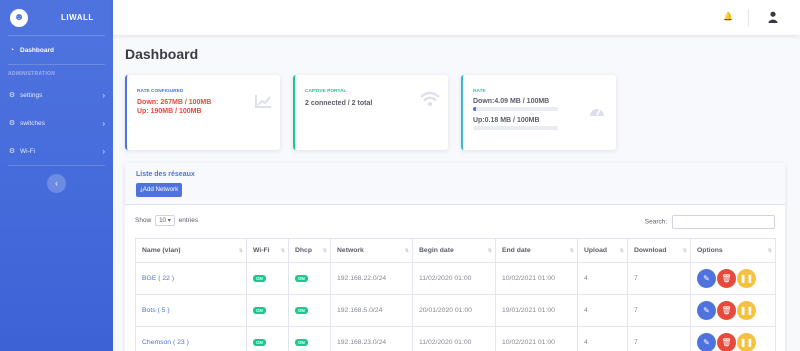  Describe the element at coordinates (169, 220) in the screenshot. I see `chevron-down-icon: ▾` at that location.